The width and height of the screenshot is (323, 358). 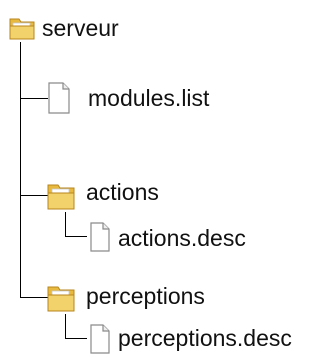 What do you see at coordinates (20, 170) in the screenshot?
I see `tree-connector-root` at bounding box center [20, 170].